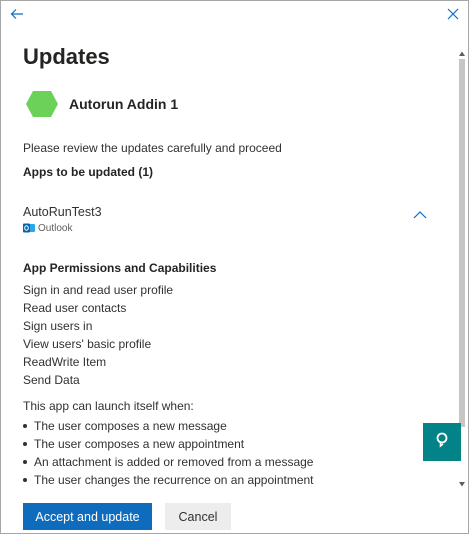  Describe the element at coordinates (17, 14) in the screenshot. I see `back-arrow-icon` at that location.